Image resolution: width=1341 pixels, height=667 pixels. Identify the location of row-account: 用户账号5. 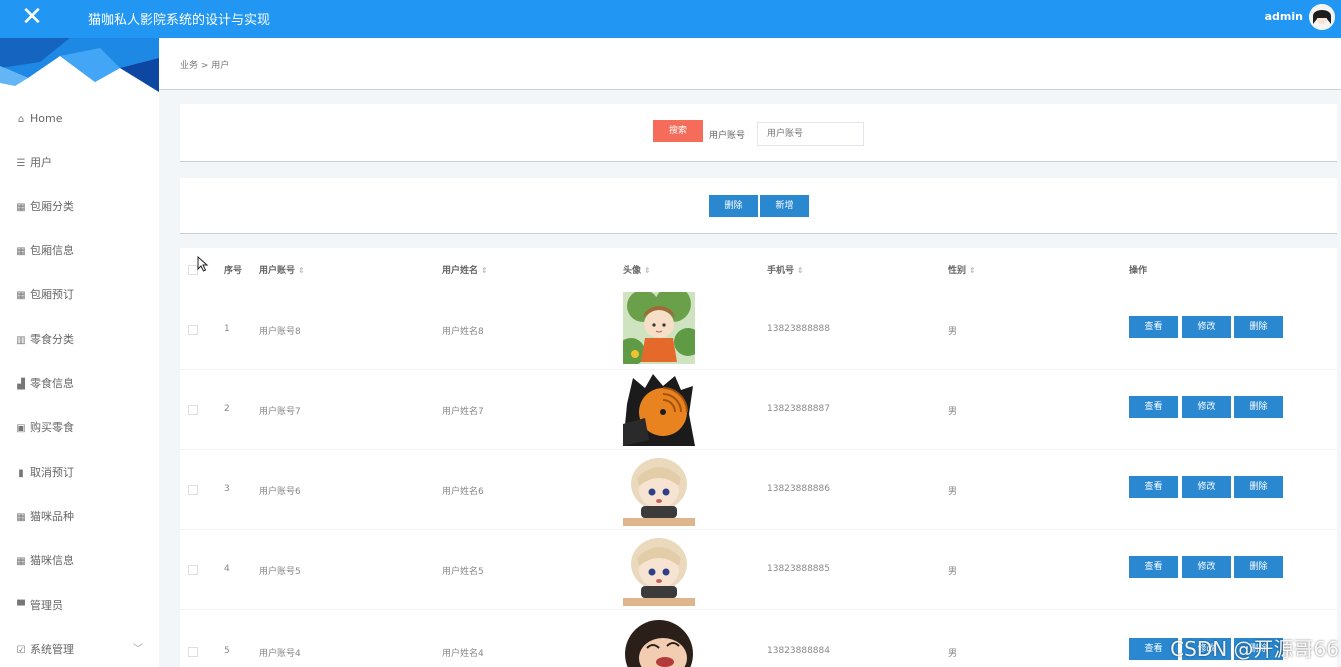
(280, 572).